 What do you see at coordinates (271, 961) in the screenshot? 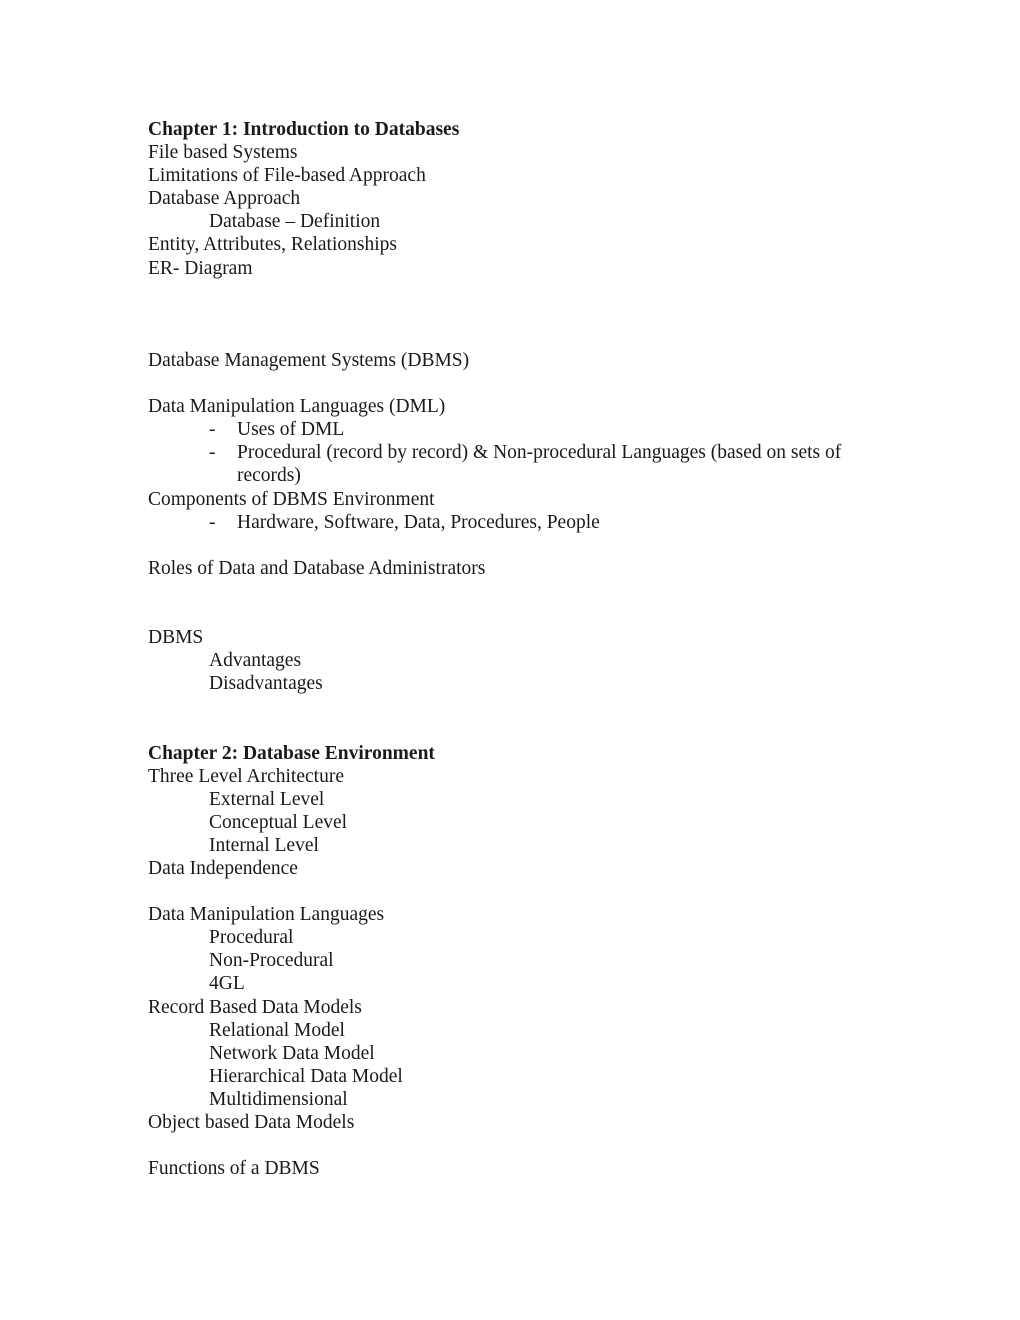
I see `outline-item-non-procedural: Non-Procedural` at bounding box center [271, 961].